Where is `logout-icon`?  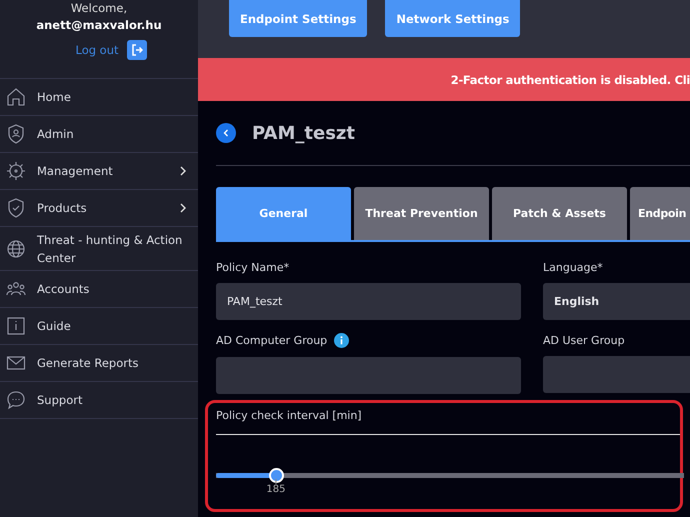
logout-icon is located at coordinates (136, 50).